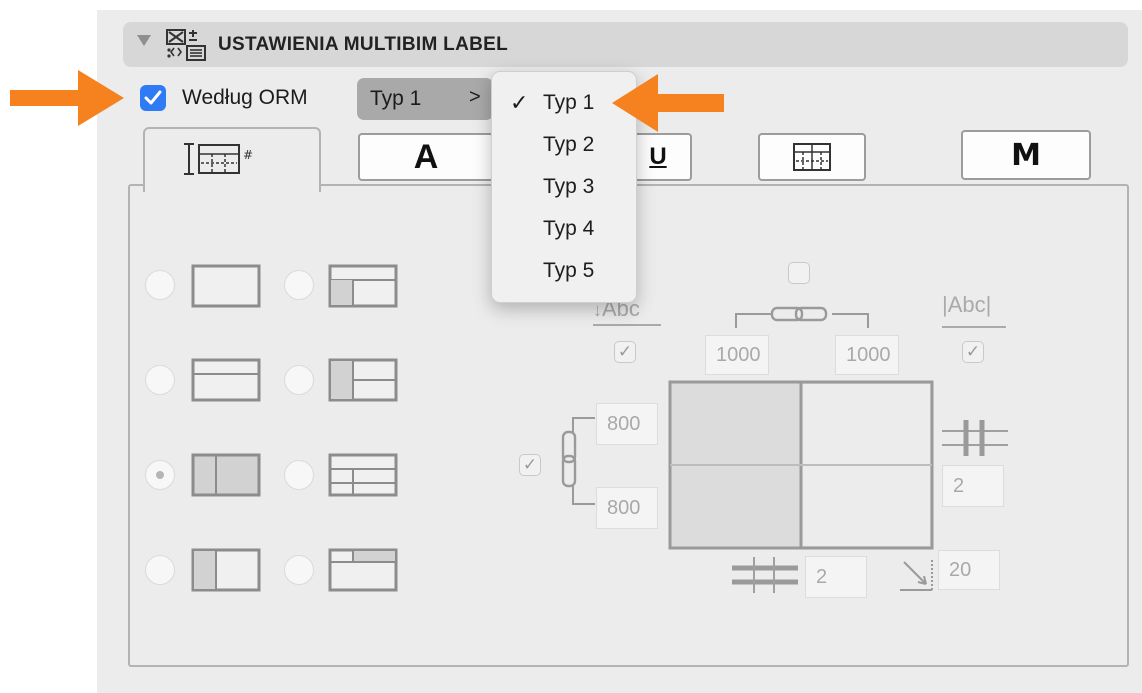 The width and height of the screenshot is (1142, 693). I want to click on section-title: USTAWIENIA MULTIBIM LABEL, so click(363, 44).